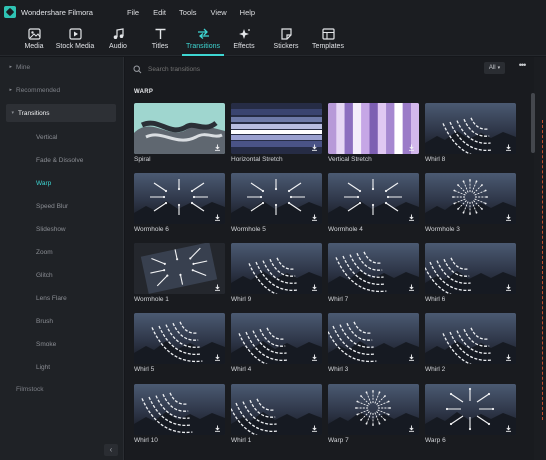  I want to click on sidebar-item-speed-blur: Speed Blur, so click(62, 206).